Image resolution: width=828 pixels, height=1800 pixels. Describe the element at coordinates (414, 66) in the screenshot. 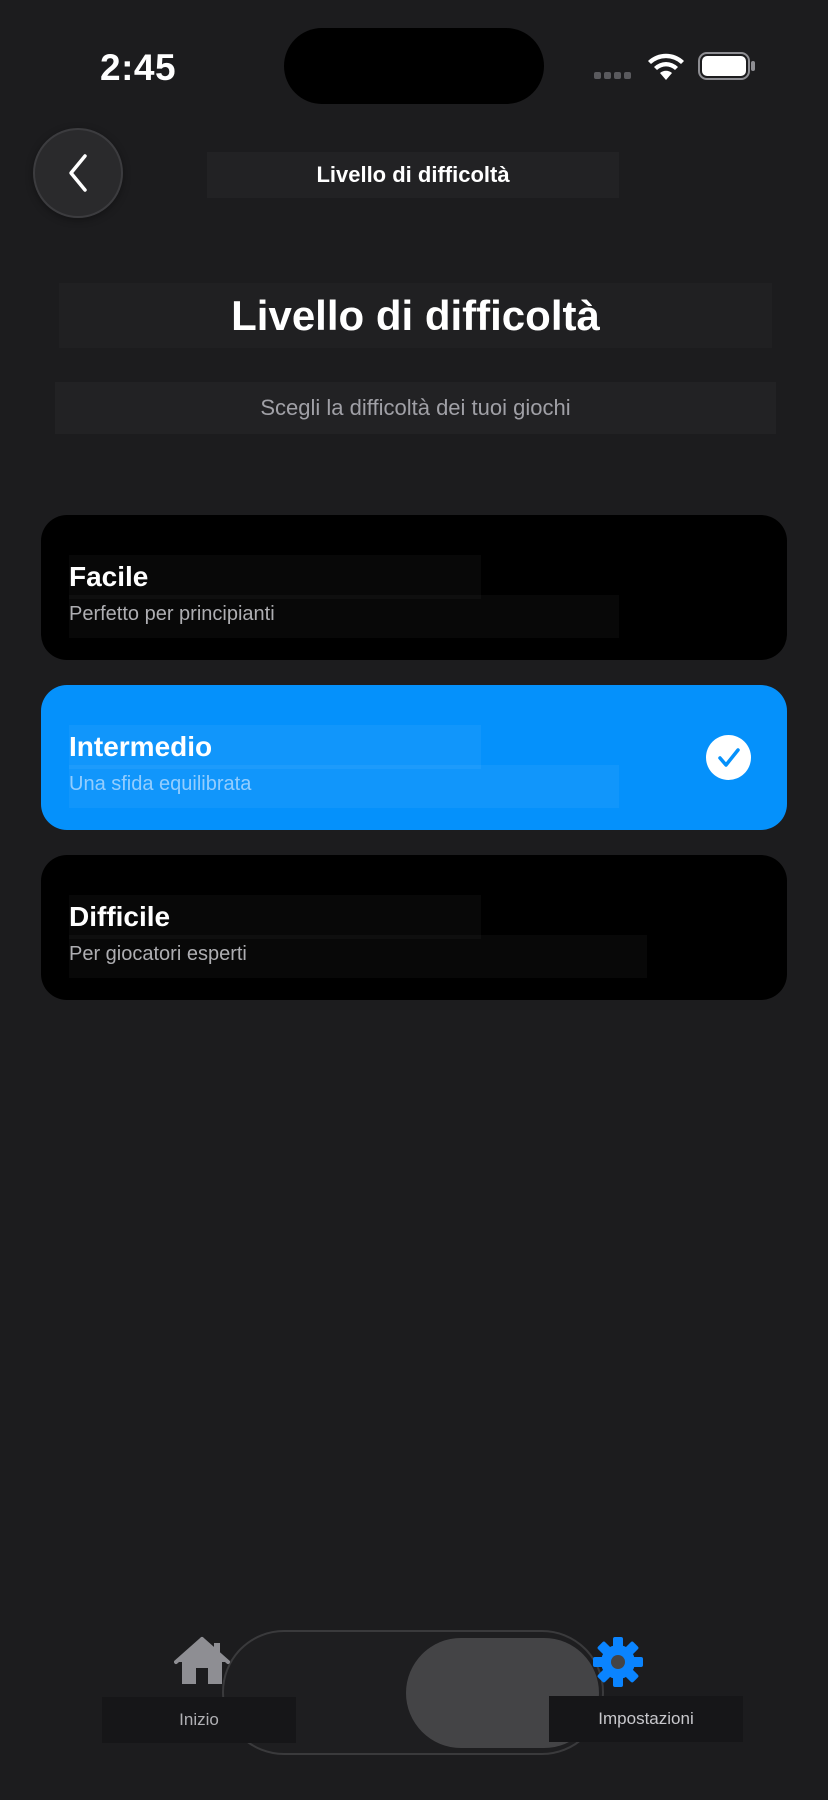

I see `dynamic-island` at that location.